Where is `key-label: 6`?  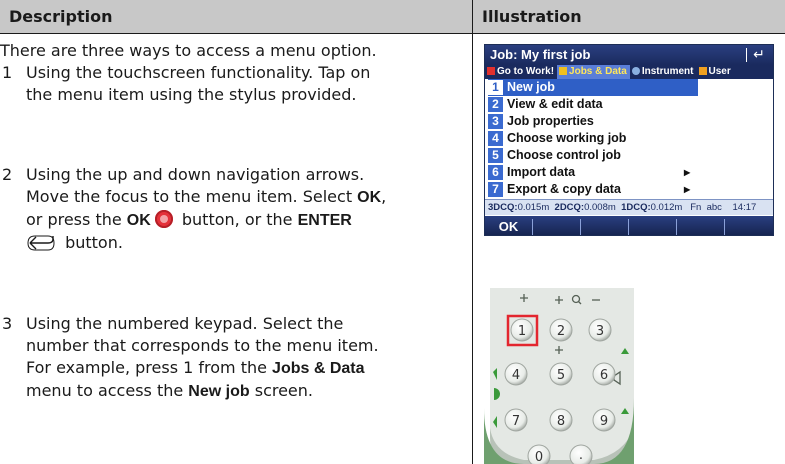
key-label: 6 is located at coordinates (604, 375).